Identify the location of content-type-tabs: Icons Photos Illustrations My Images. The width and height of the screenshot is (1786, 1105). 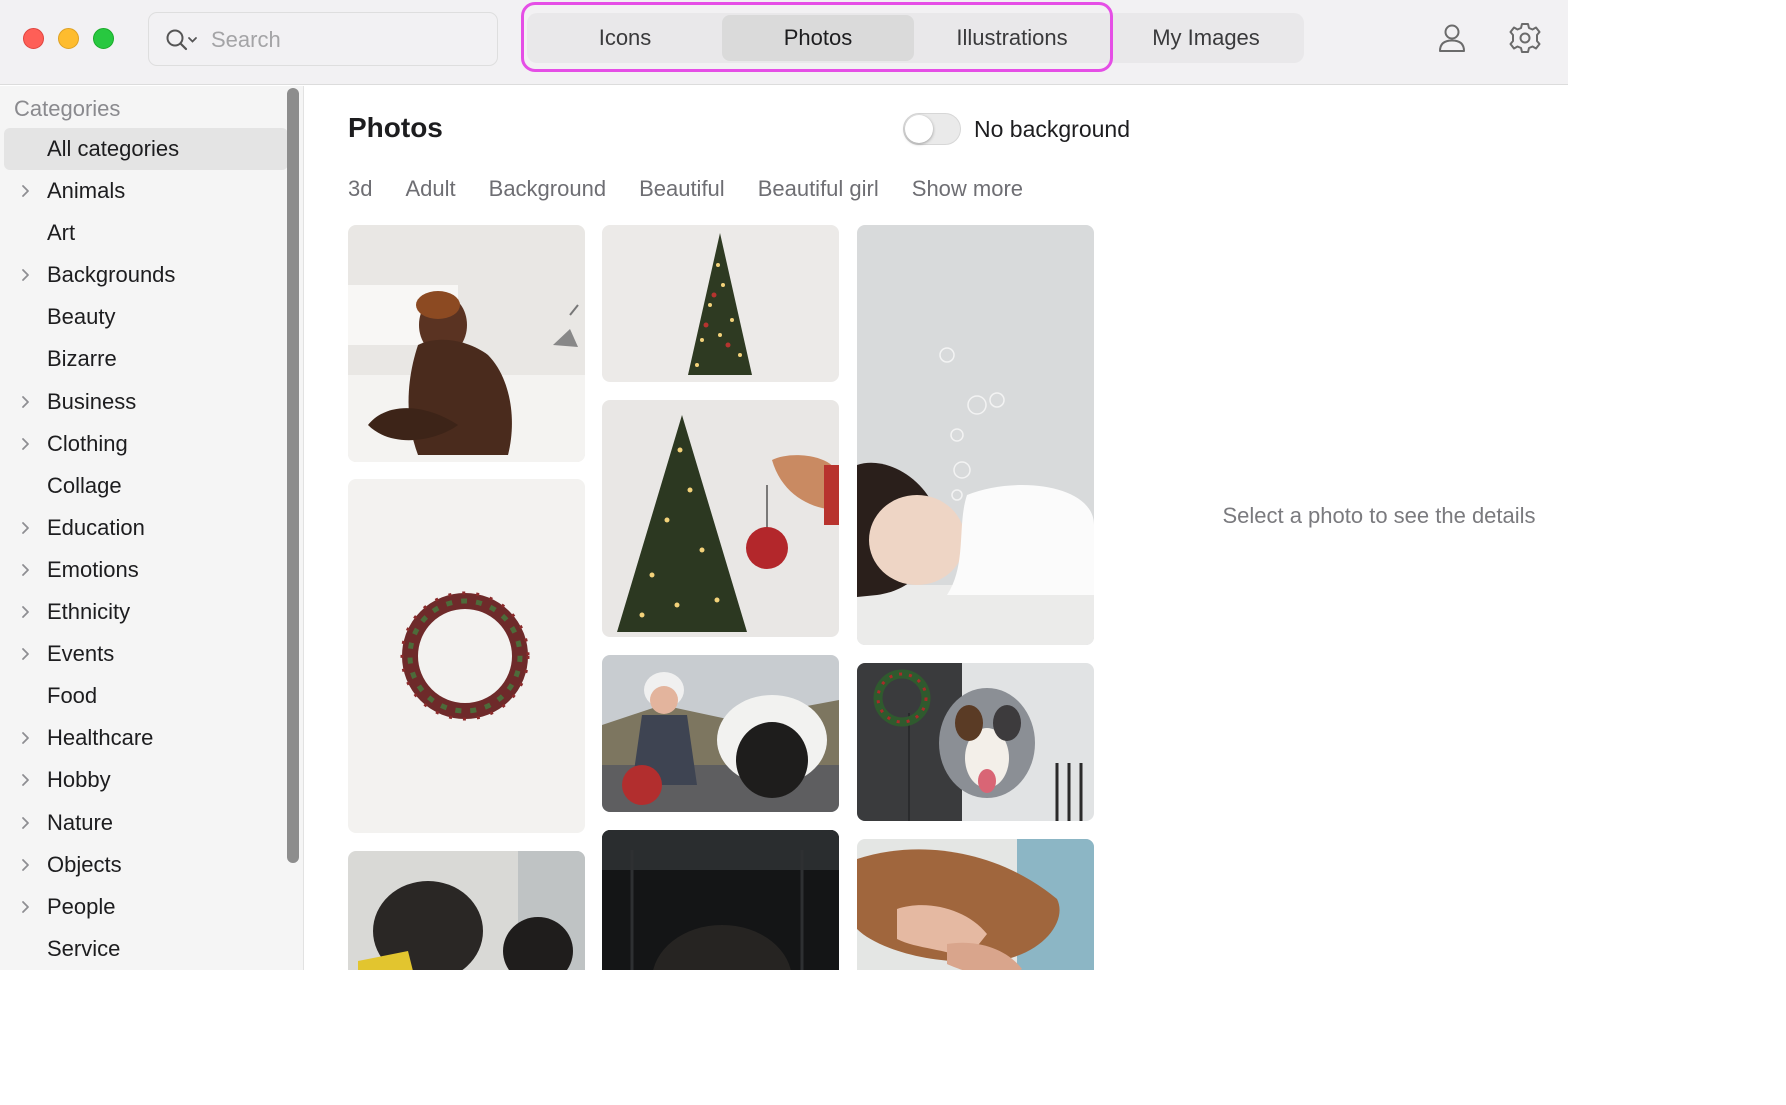
(915, 38).